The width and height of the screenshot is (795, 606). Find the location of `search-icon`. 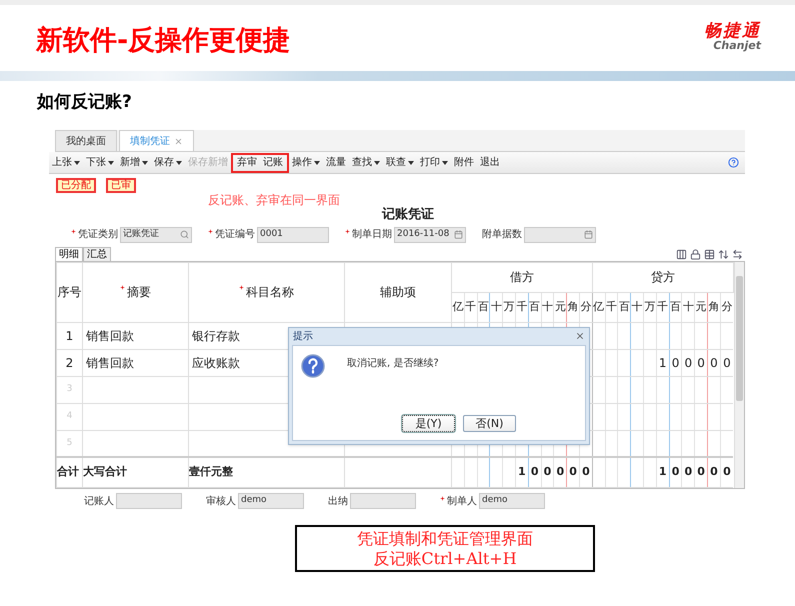

search-icon is located at coordinates (184, 234).